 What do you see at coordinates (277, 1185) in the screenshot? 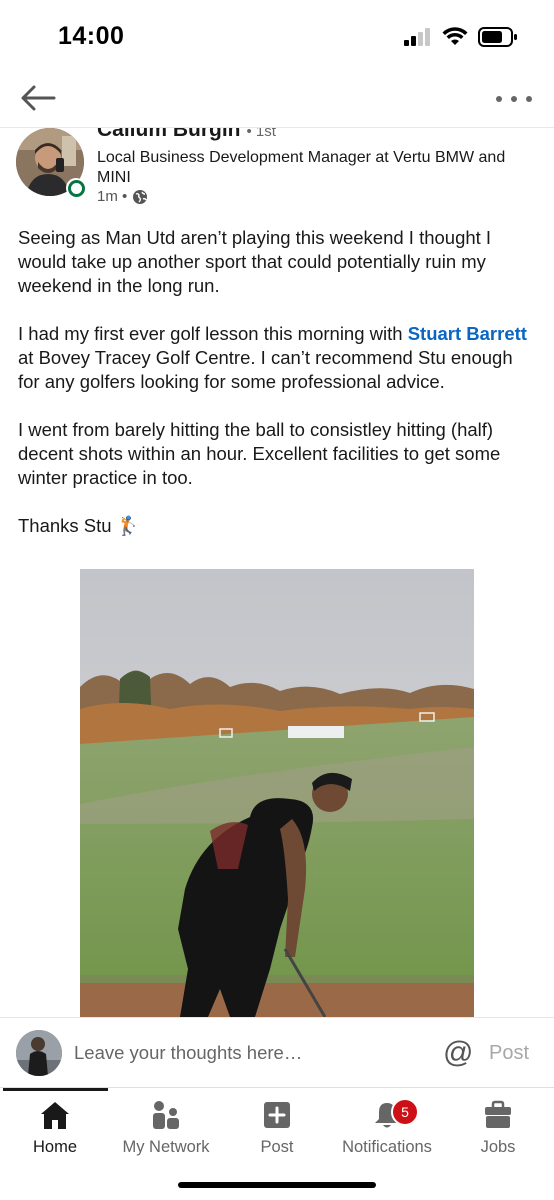
I see `home-indicator` at bounding box center [277, 1185].